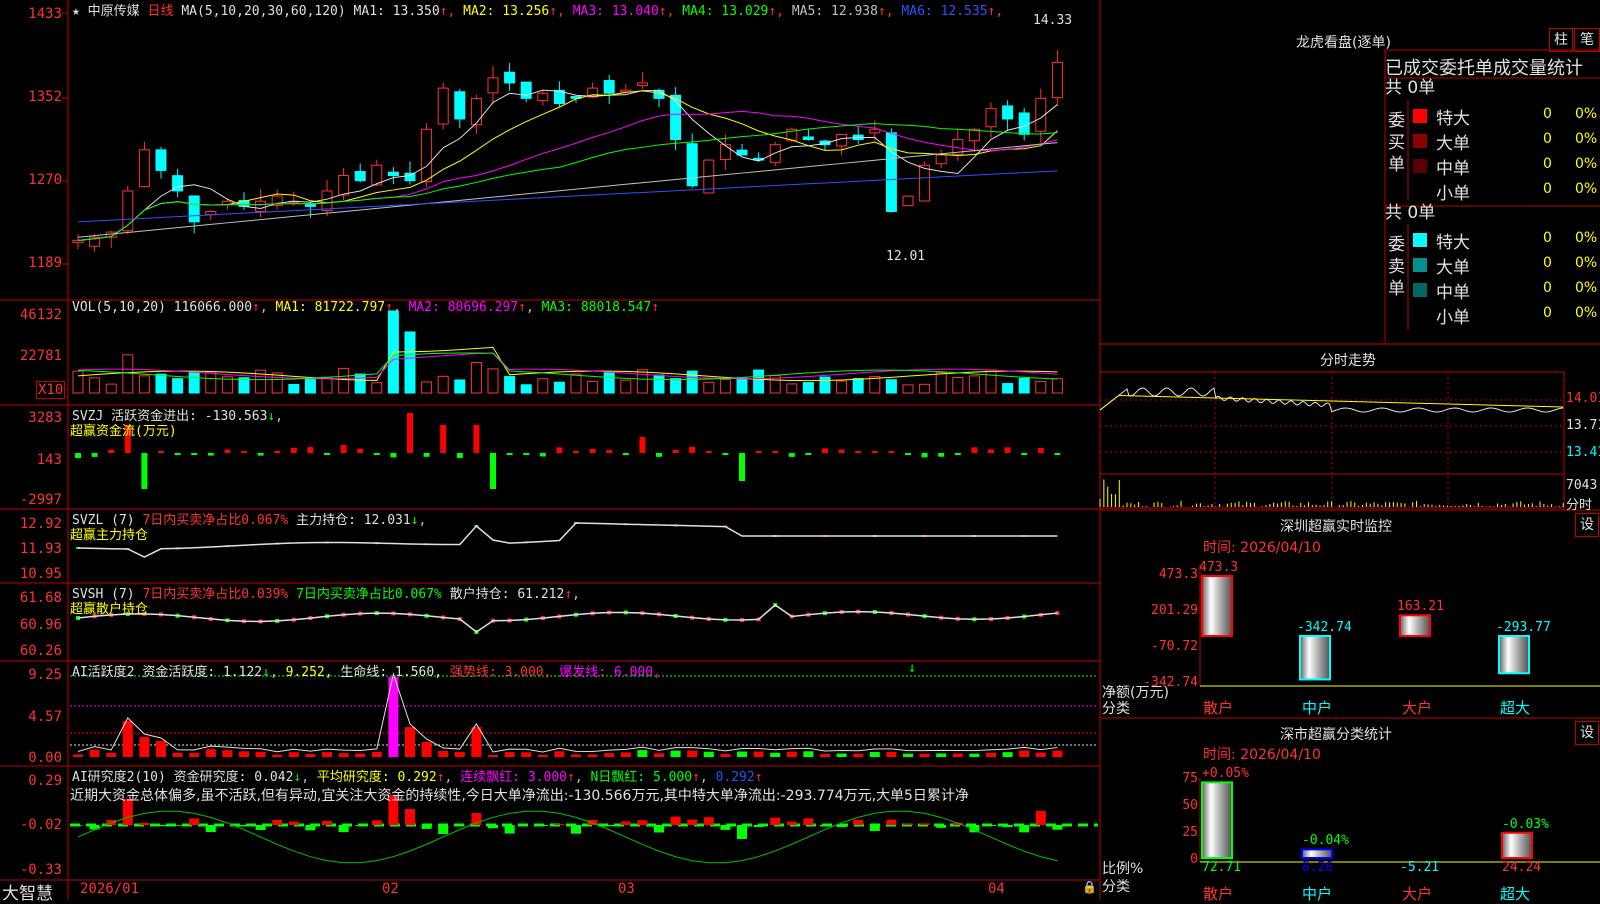 This screenshot has height=904, width=1600. What do you see at coordinates (905, 256) in the screenshot?
I see `low-price-label: 12.01` at bounding box center [905, 256].